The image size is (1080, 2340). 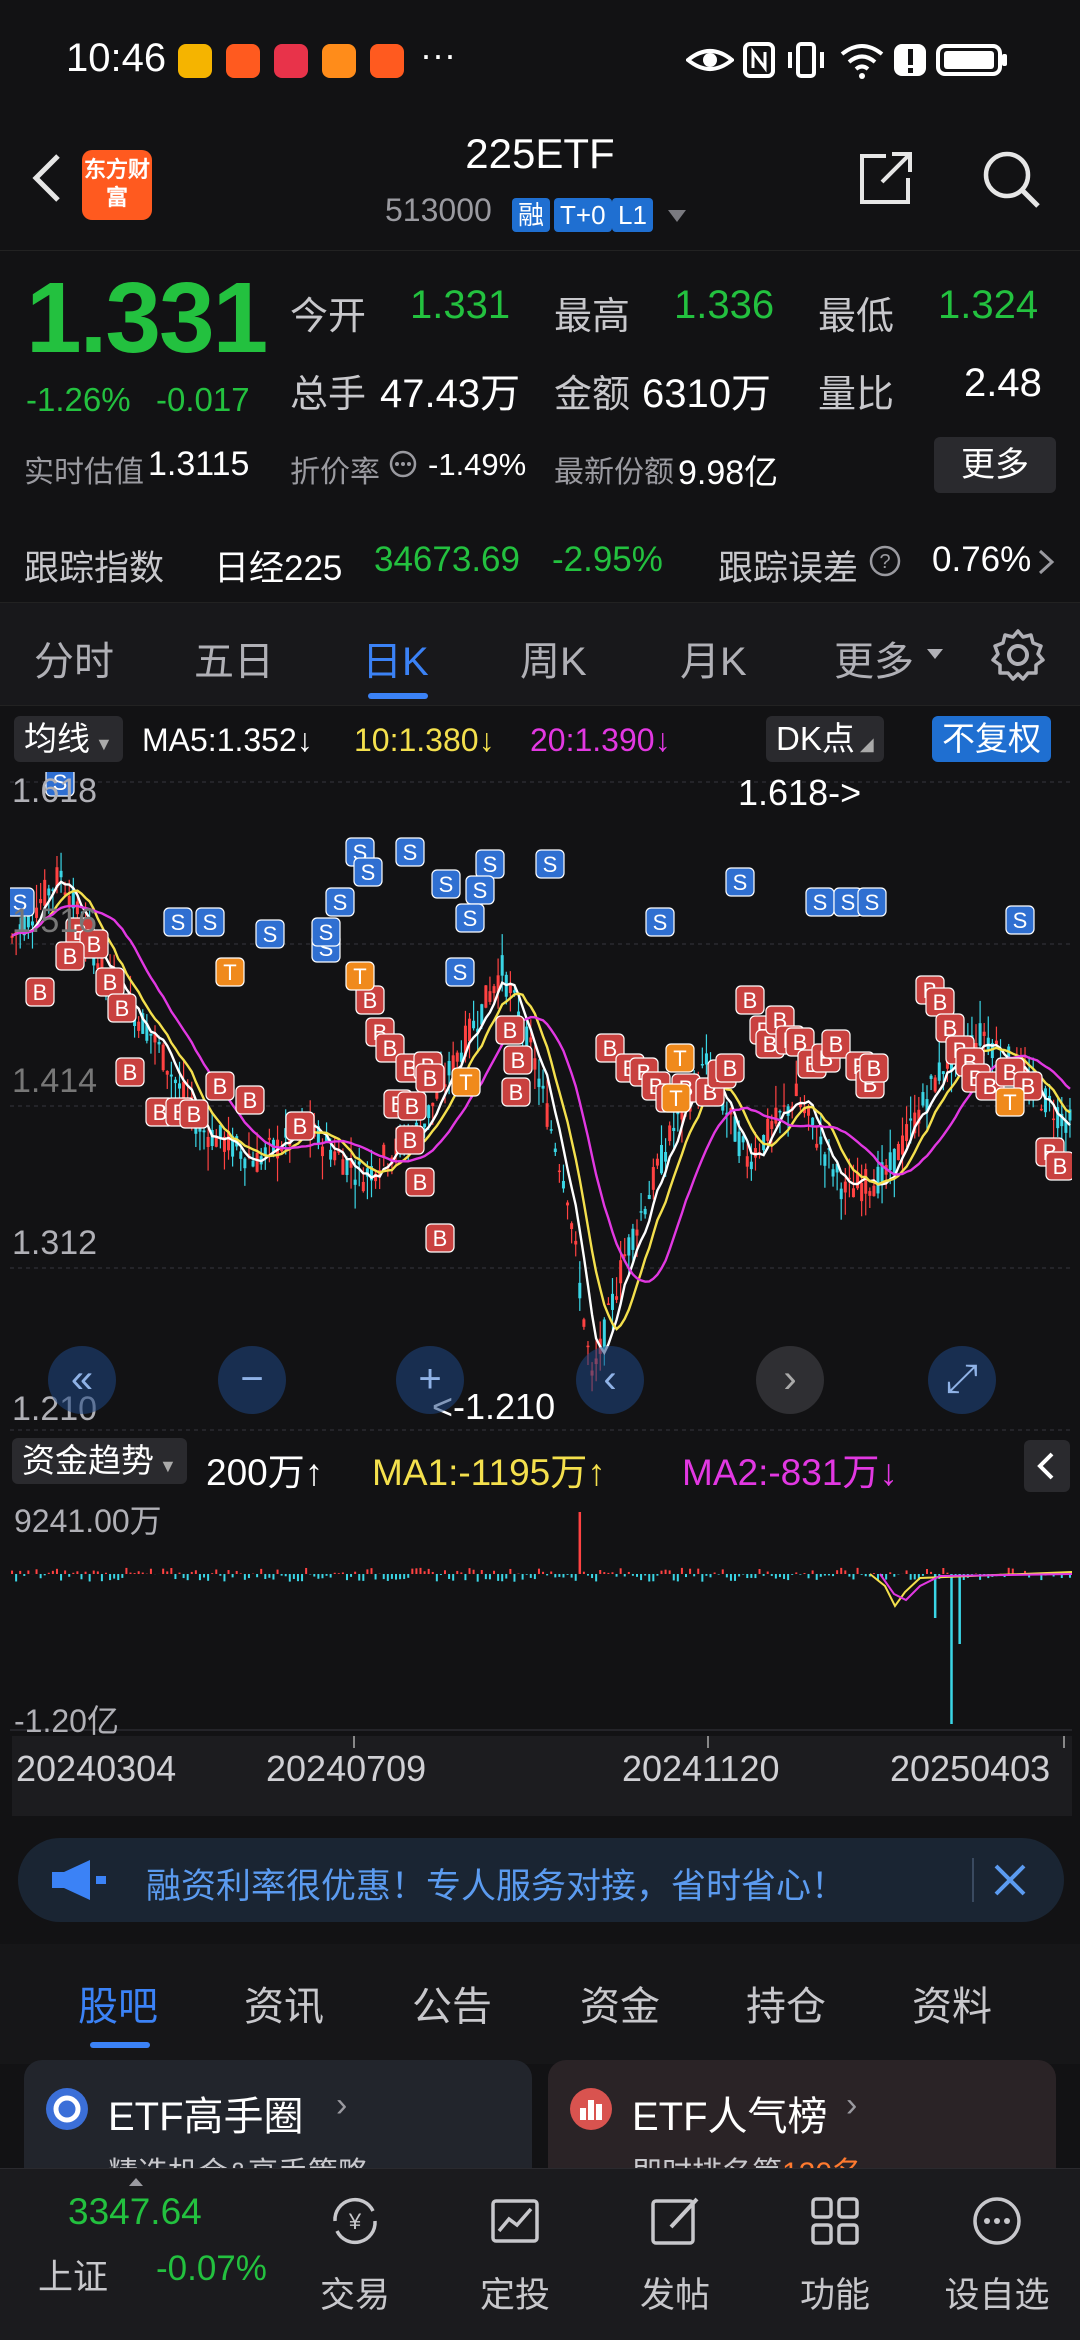 I want to click on nav-functions: 功能, so click(x=835, y=2254).